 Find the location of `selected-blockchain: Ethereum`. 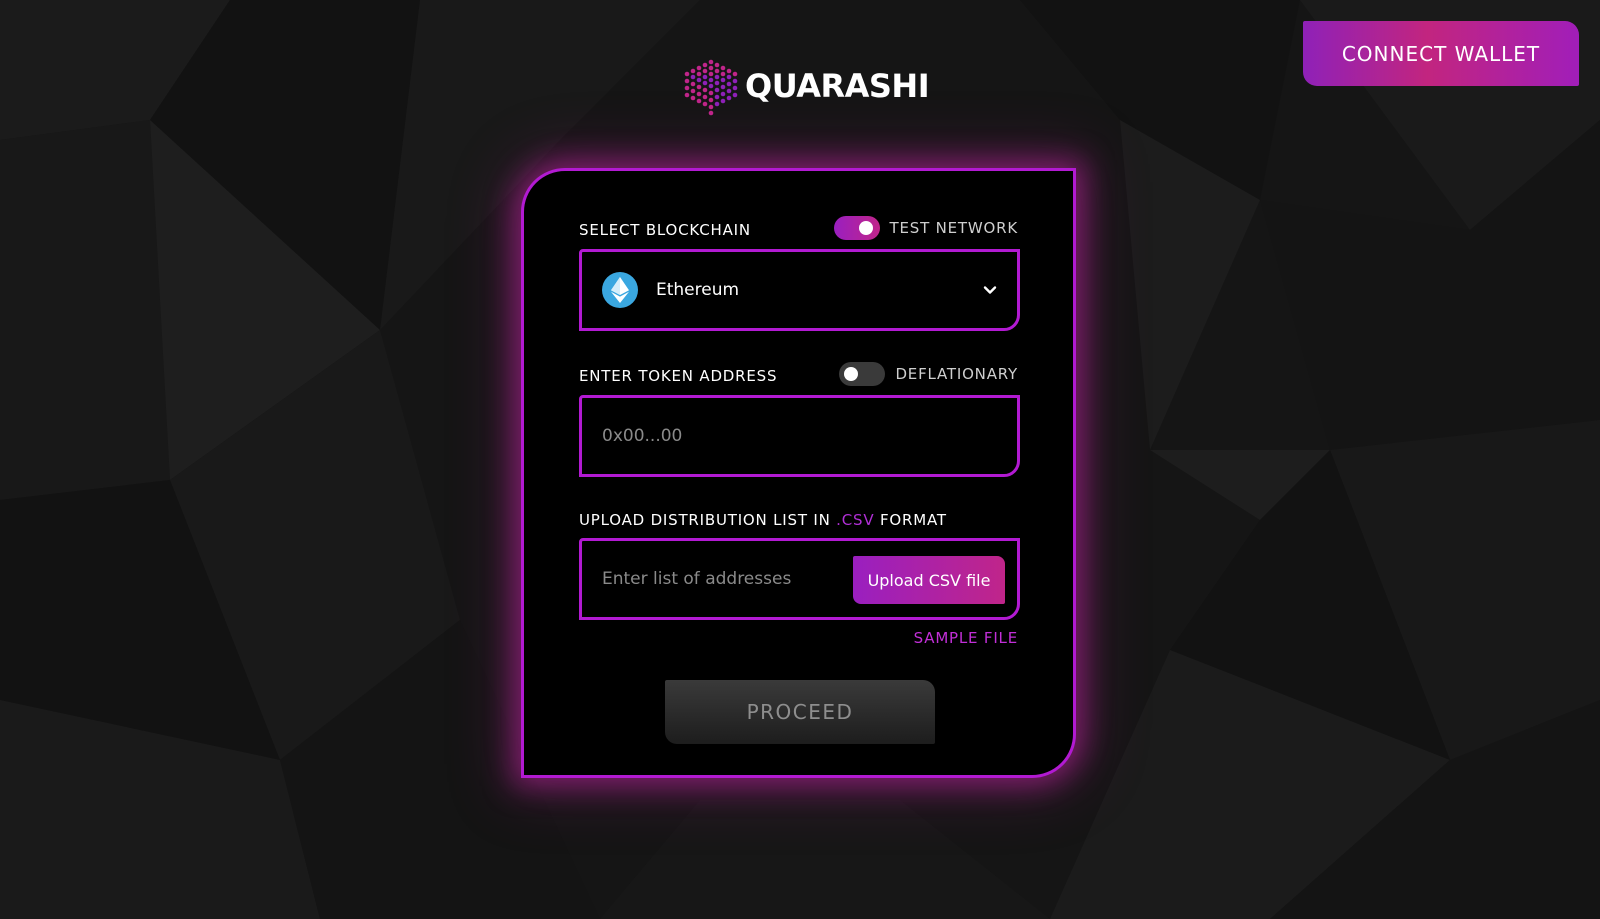

selected-blockchain: Ethereum is located at coordinates (698, 290).